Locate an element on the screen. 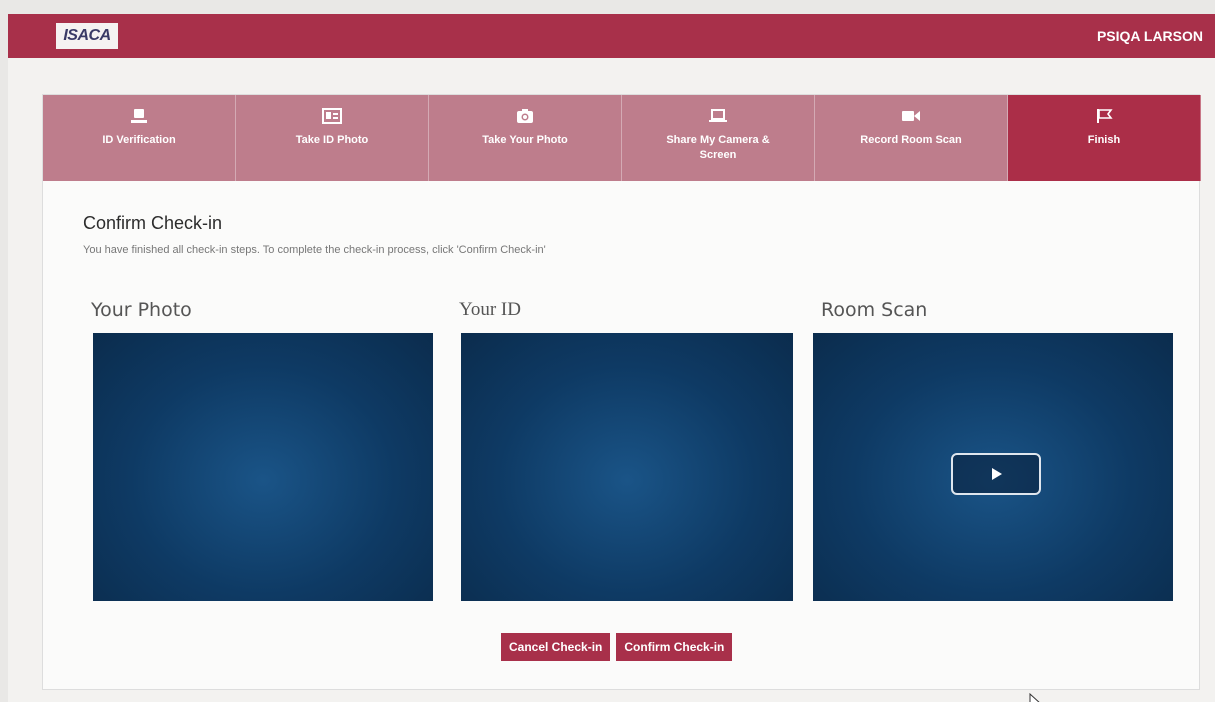 This screenshot has width=1215, height=702. page-title: Confirm Check-in is located at coordinates (153, 223).